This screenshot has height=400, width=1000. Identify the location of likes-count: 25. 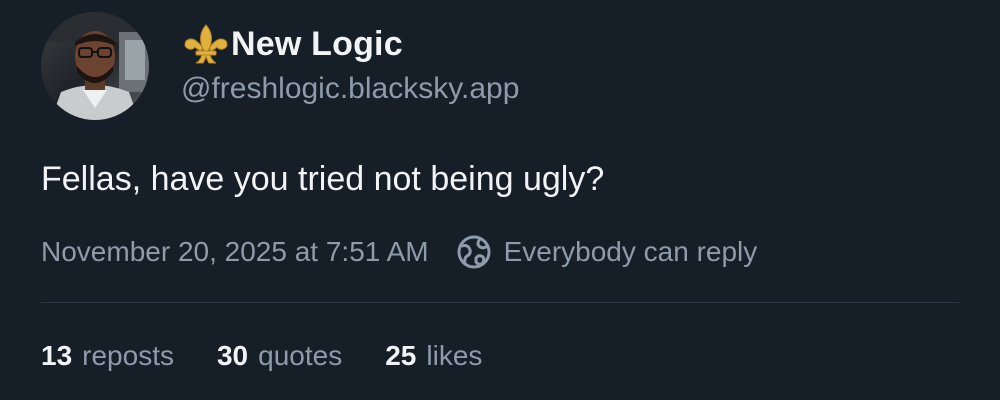
(401, 355).